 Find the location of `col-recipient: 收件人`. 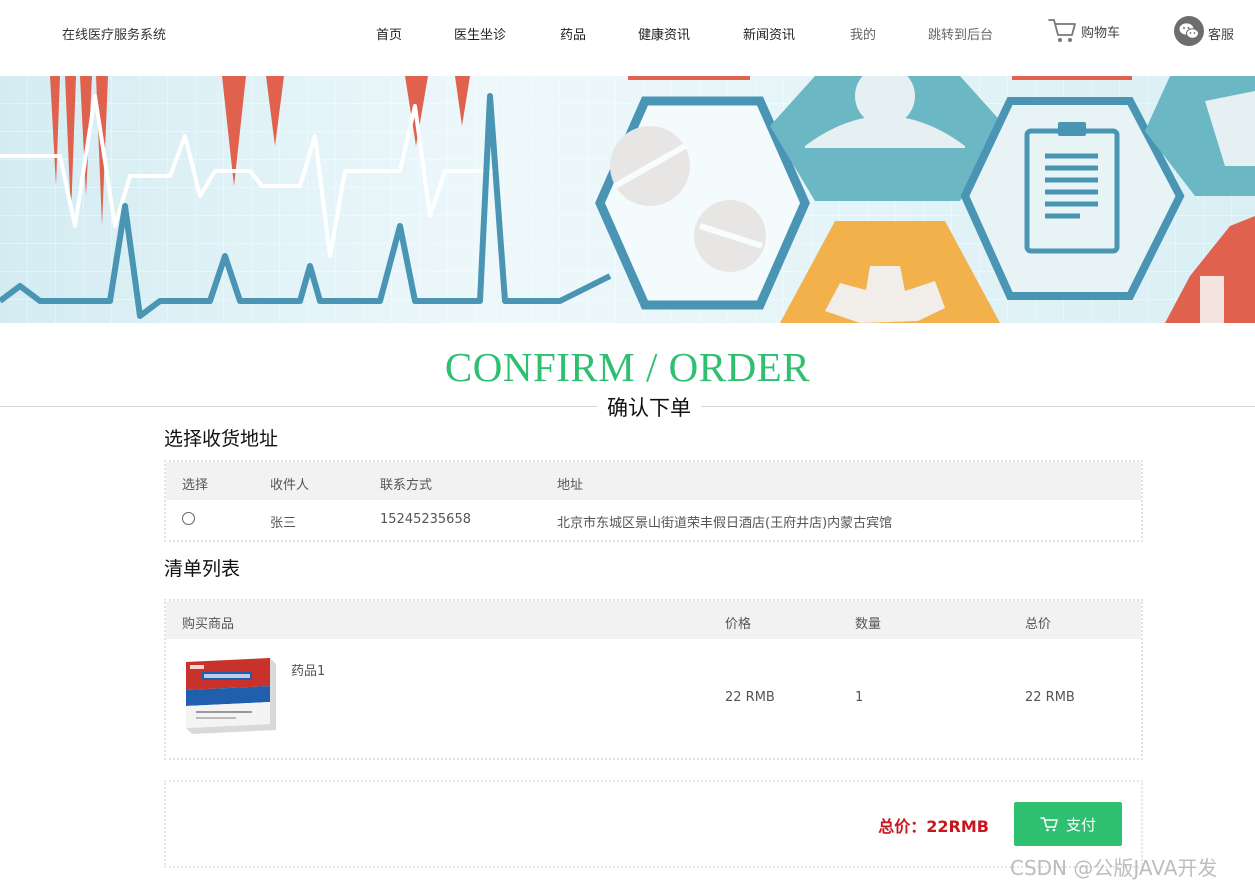

col-recipient: 收件人 is located at coordinates (290, 485).